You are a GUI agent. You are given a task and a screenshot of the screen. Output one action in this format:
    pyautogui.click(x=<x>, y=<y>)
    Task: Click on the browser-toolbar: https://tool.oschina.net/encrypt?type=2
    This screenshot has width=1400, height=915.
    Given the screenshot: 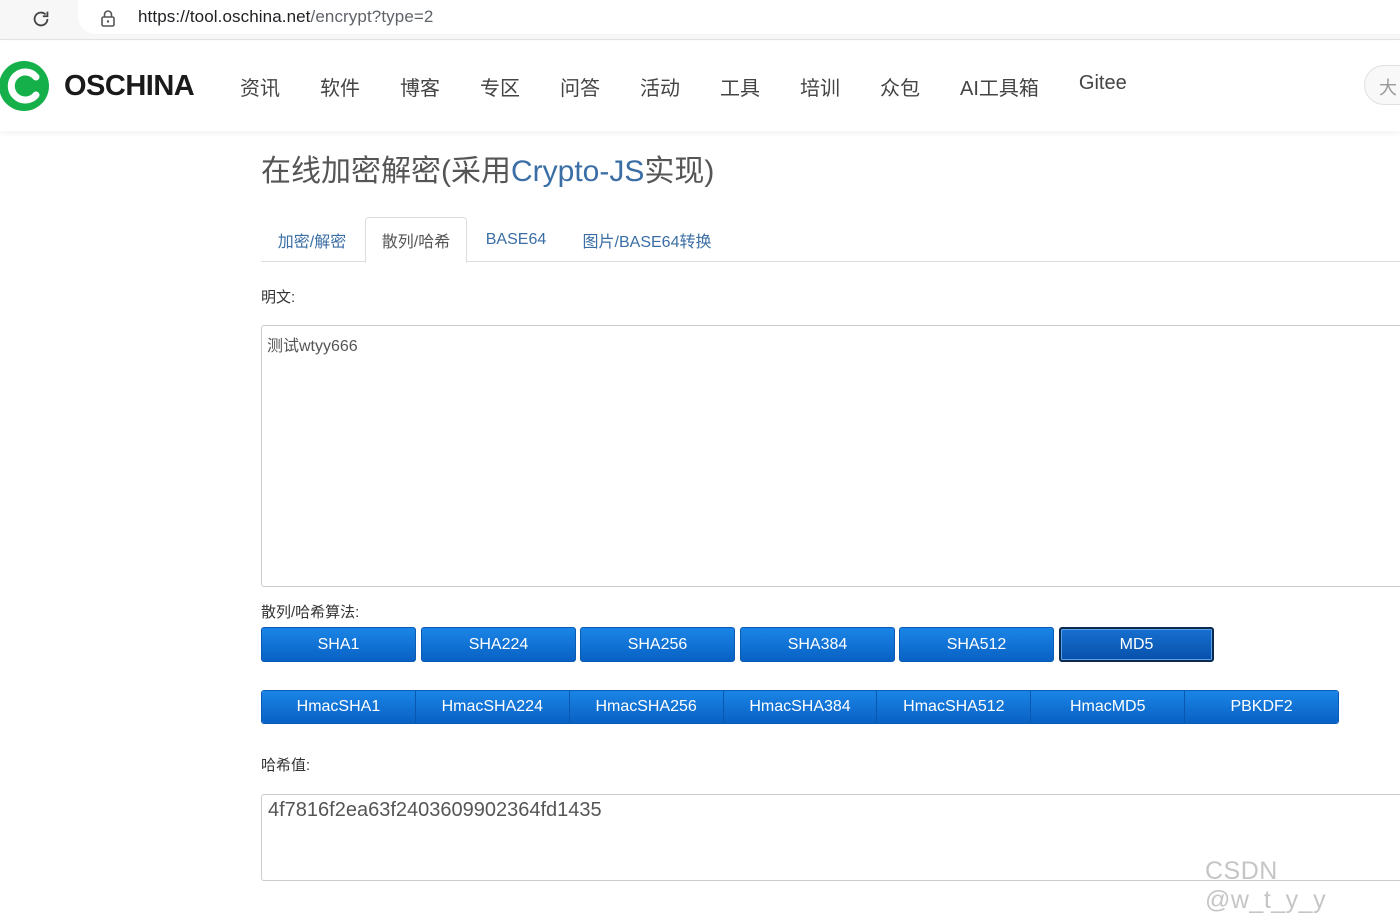 What is the action you would take?
    pyautogui.click(x=700, y=20)
    